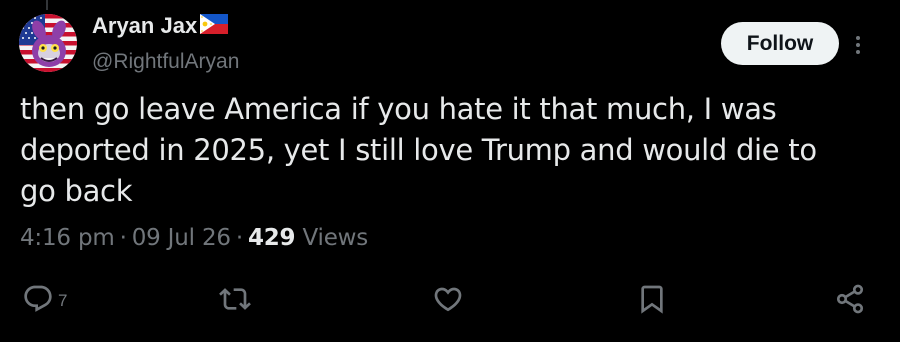 The height and width of the screenshot is (342, 900). I want to click on like-icon, so click(448, 299).